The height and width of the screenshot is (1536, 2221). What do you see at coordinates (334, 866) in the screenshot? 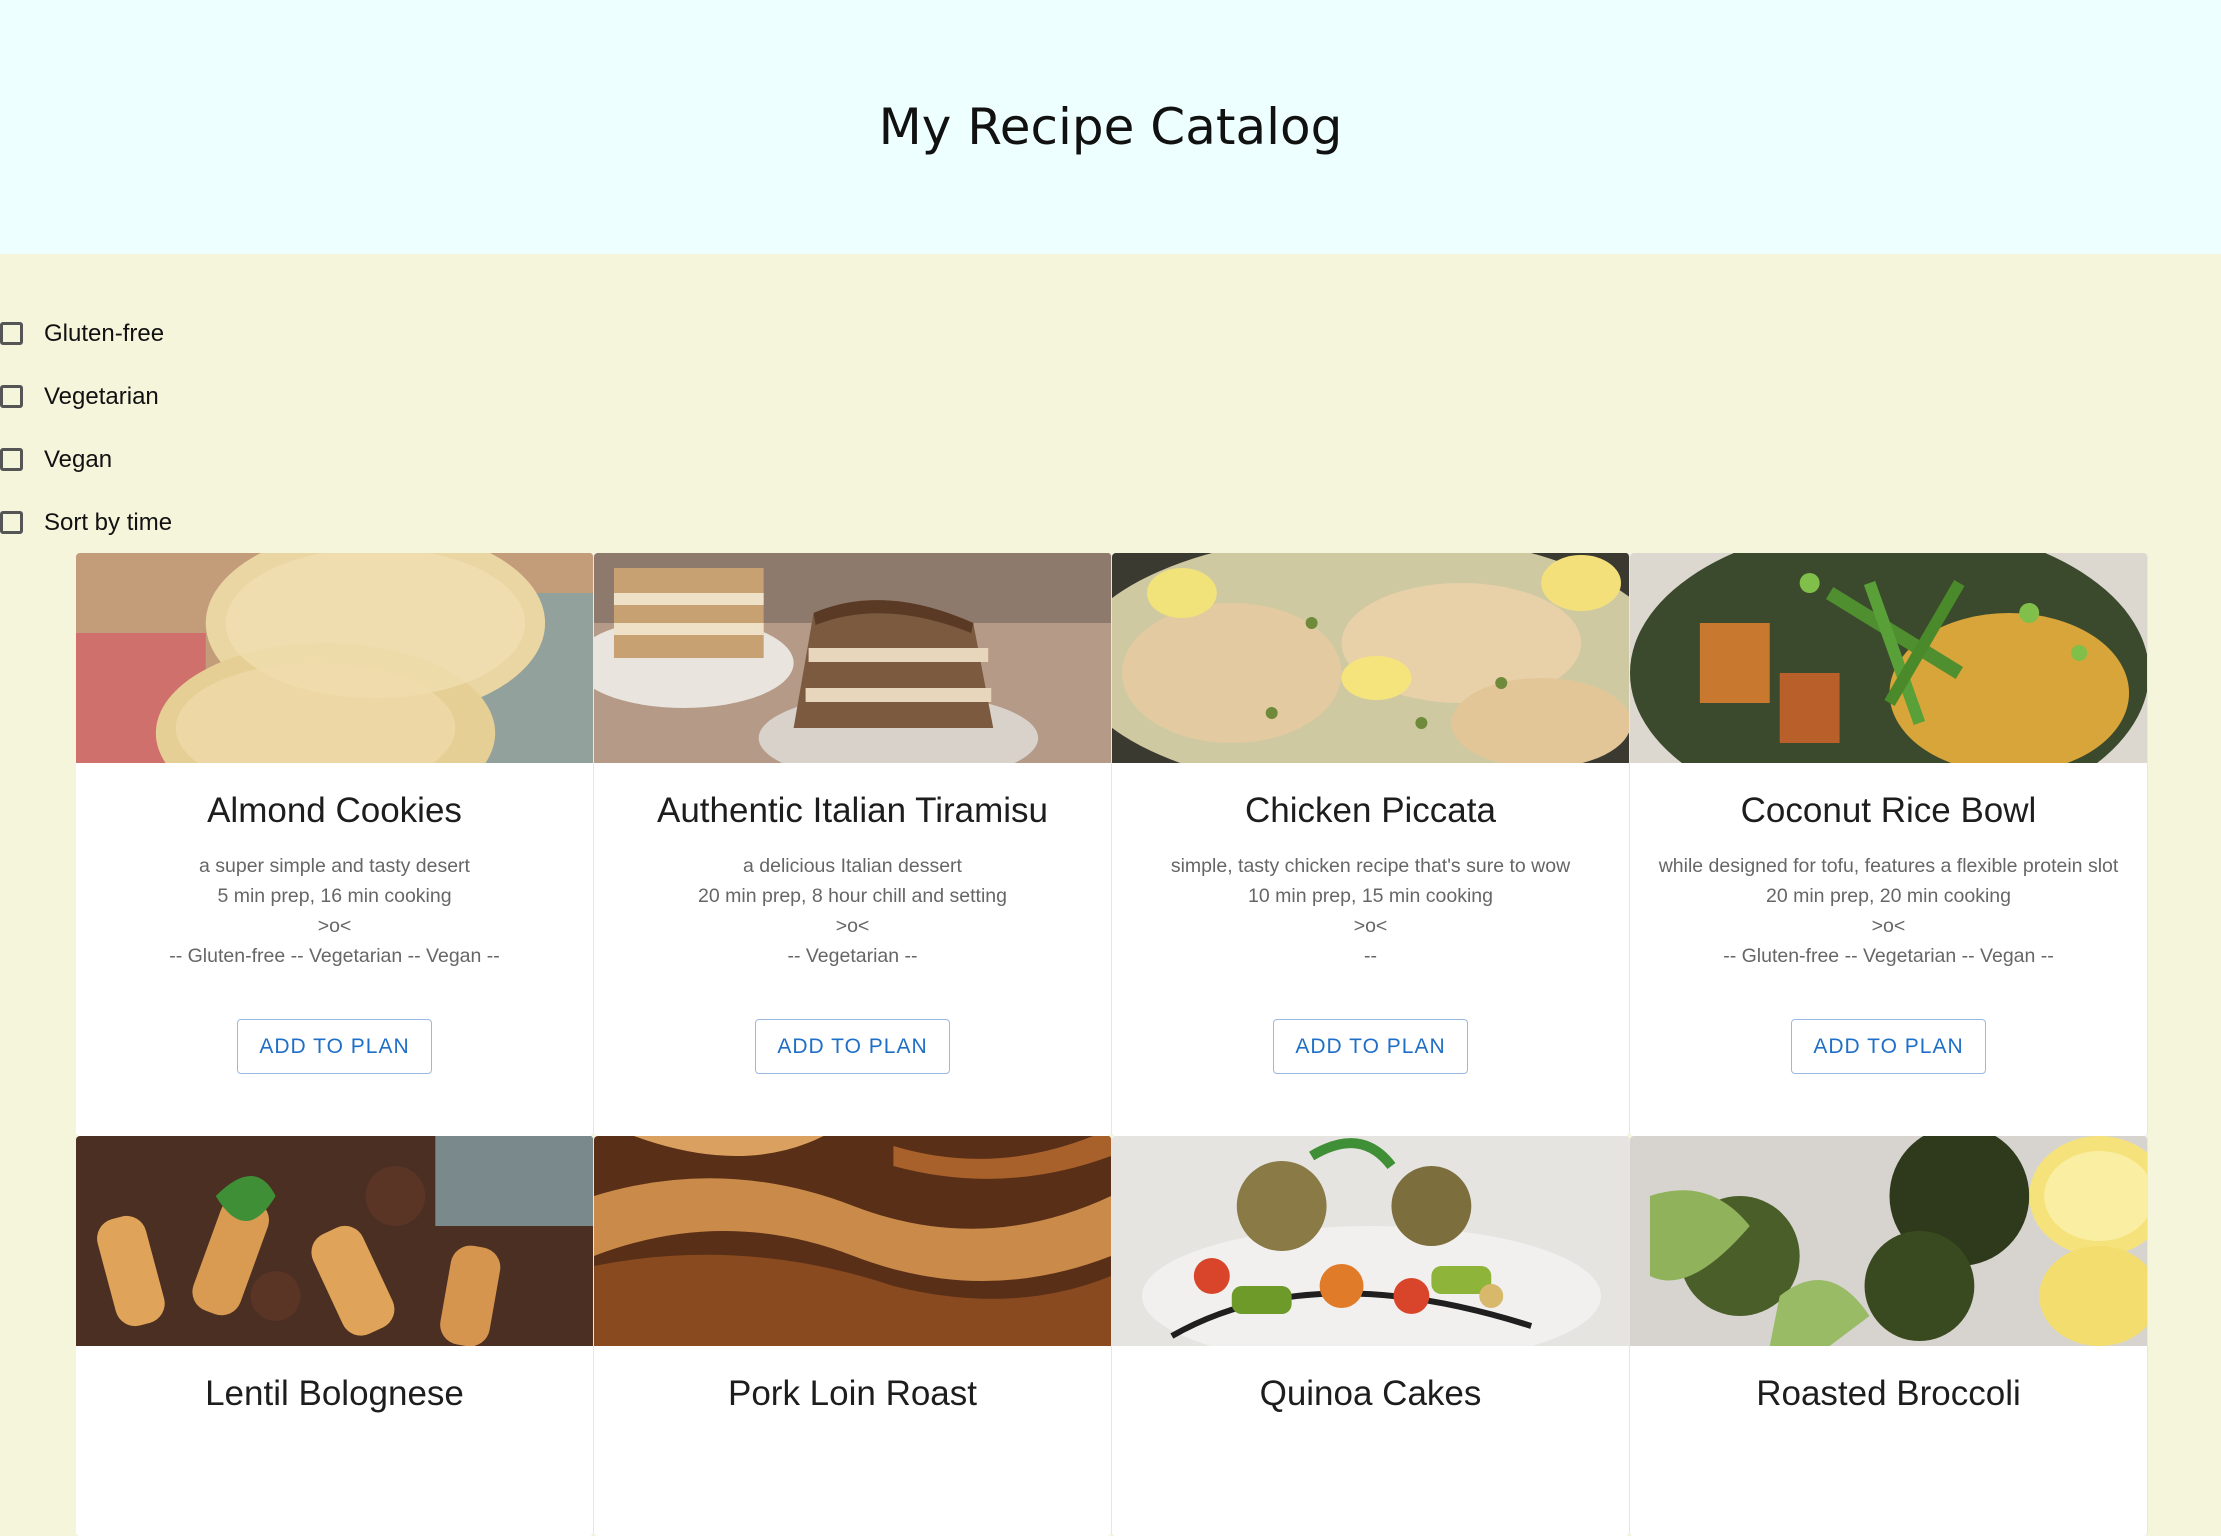
I see `recipe-description: a super simple and tasty desert` at bounding box center [334, 866].